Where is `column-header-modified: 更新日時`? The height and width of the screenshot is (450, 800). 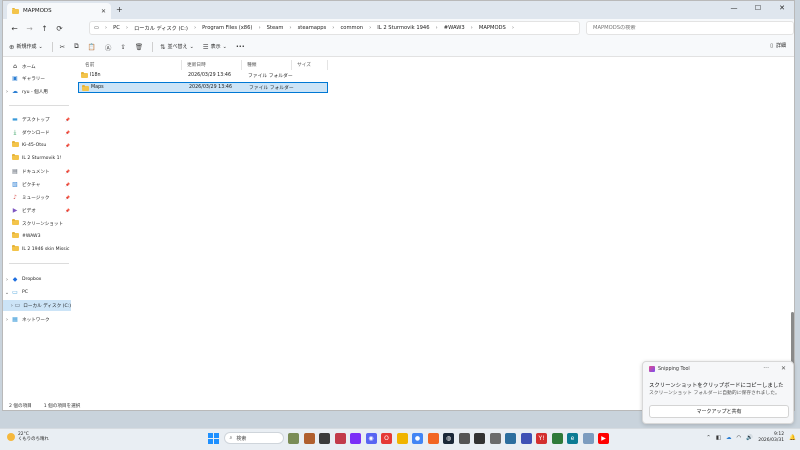
column-header-modified: 更新日時 is located at coordinates (196, 65).